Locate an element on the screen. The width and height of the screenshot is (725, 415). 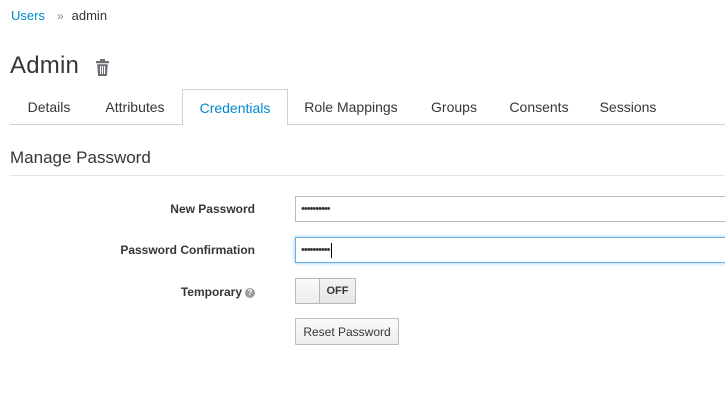
password-confirmation-value: •••••••••• is located at coordinates (315, 250).